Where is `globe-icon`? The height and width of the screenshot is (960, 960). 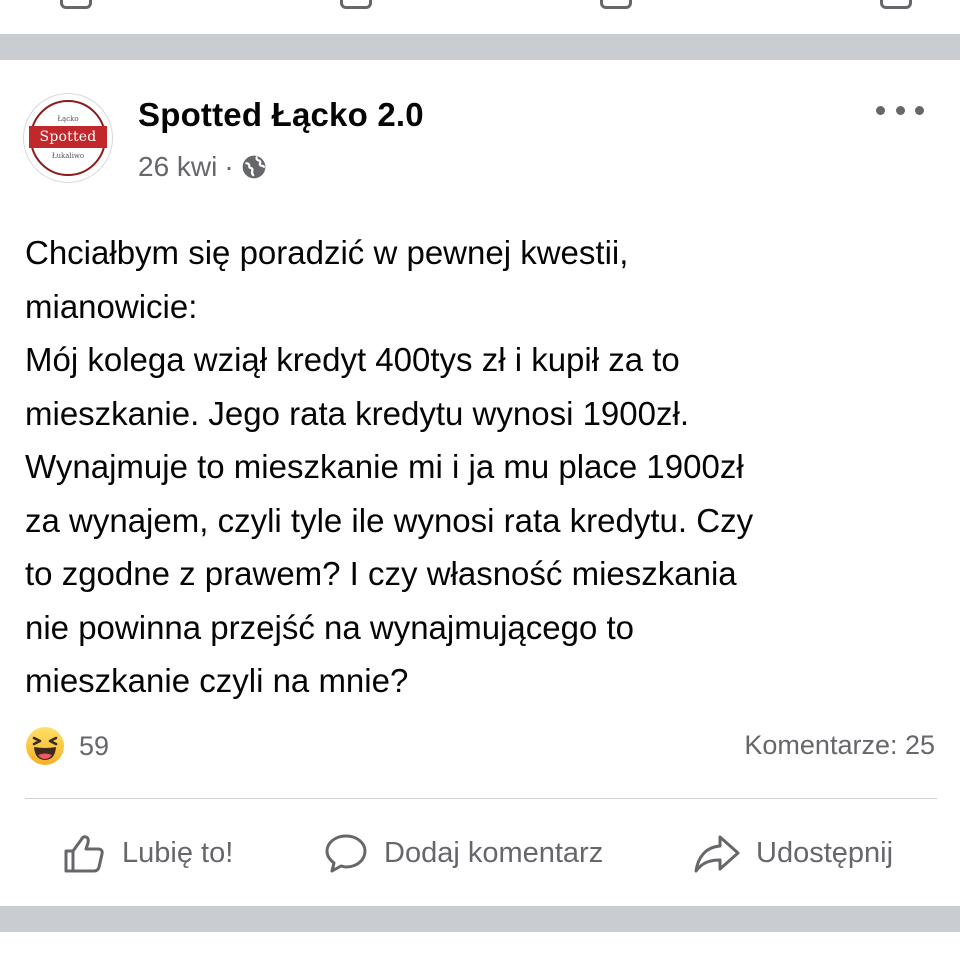 globe-icon is located at coordinates (254, 167).